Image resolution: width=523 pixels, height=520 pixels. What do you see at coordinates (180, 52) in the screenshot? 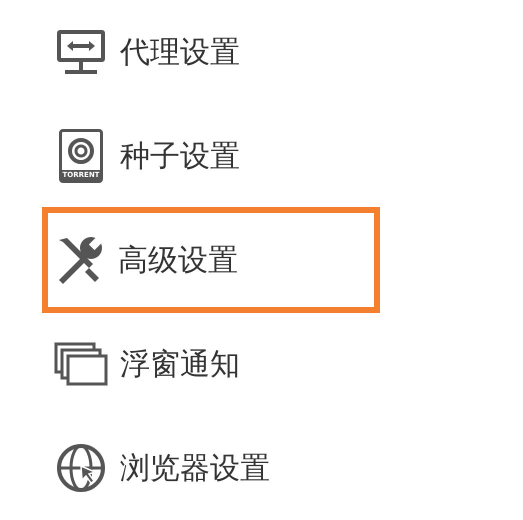
I see `menu-item-label: 代理设置` at bounding box center [180, 52].